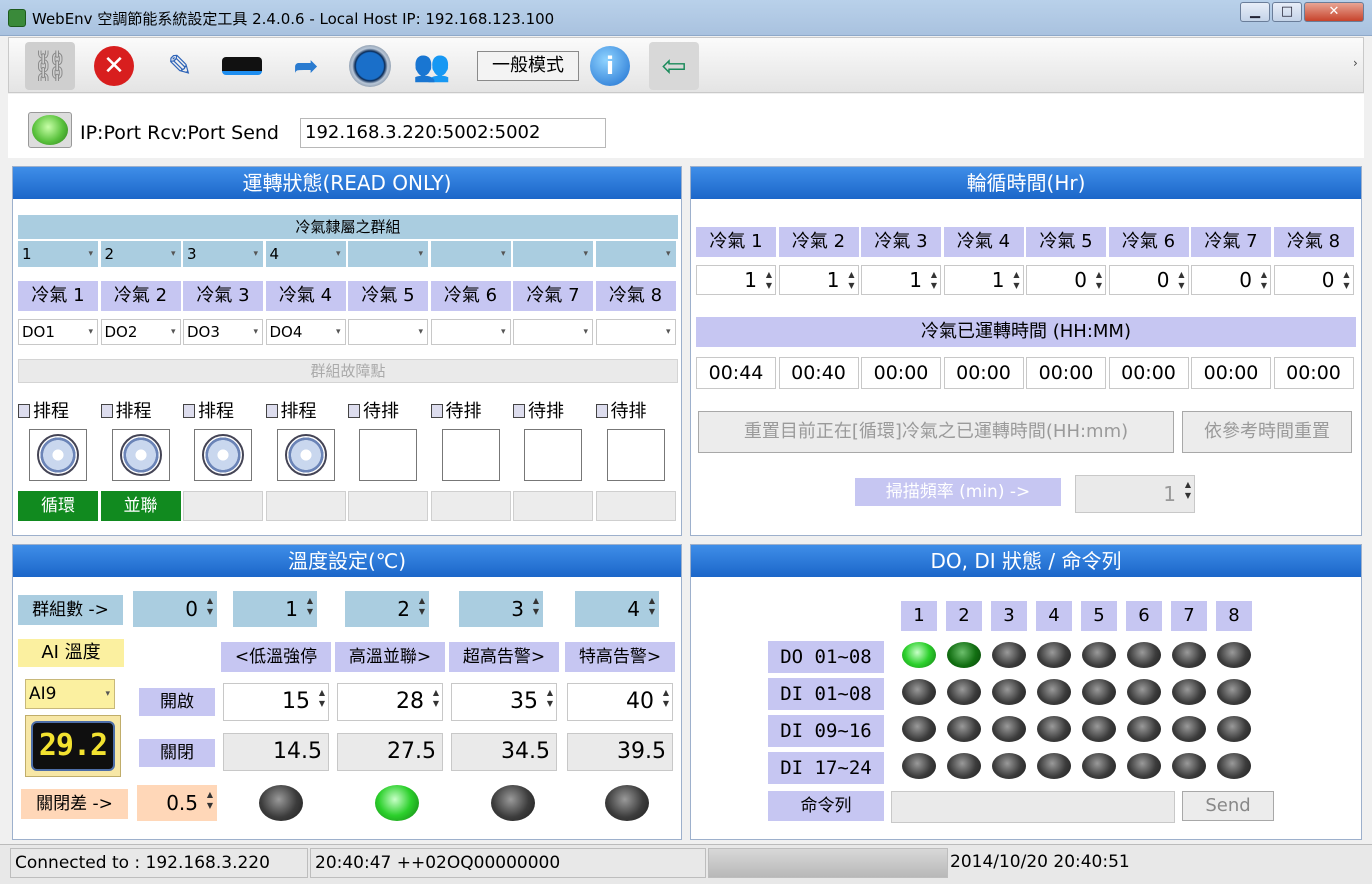 The width and height of the screenshot is (1372, 884). I want to click on group-select: 1 ▾, so click(58, 254).